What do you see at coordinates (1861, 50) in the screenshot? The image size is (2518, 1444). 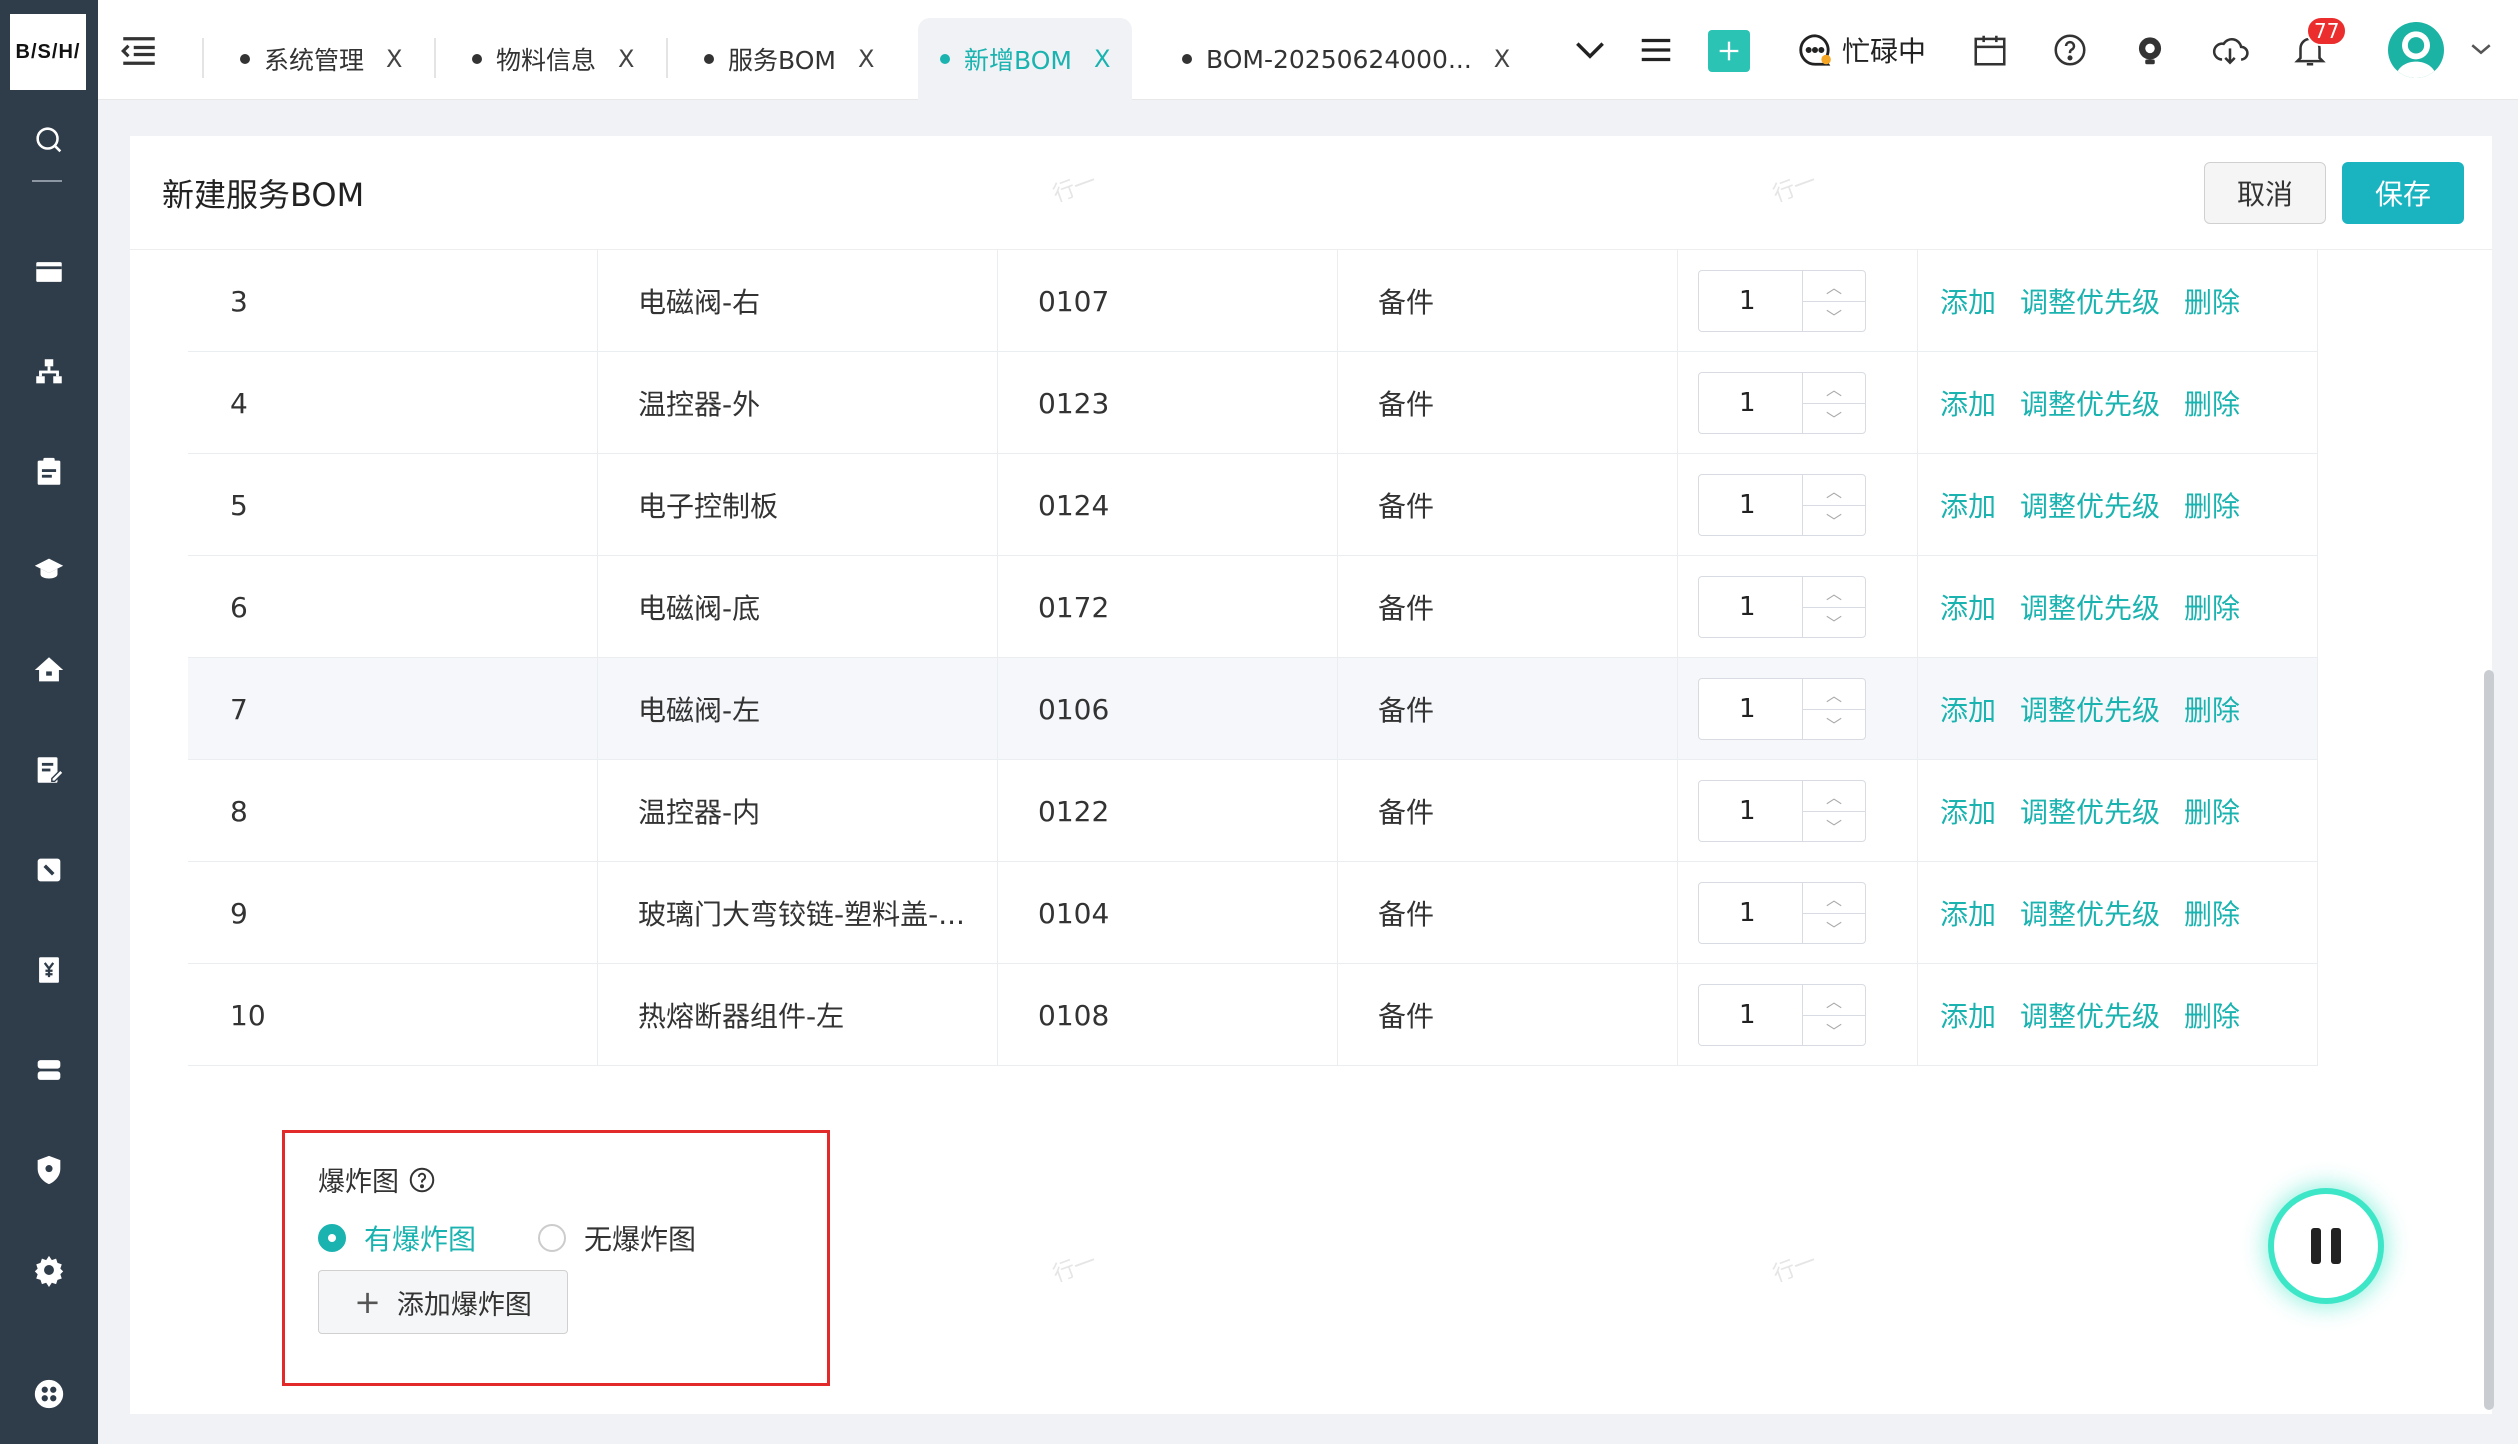 I see `status-busy: 忙碌中` at bounding box center [1861, 50].